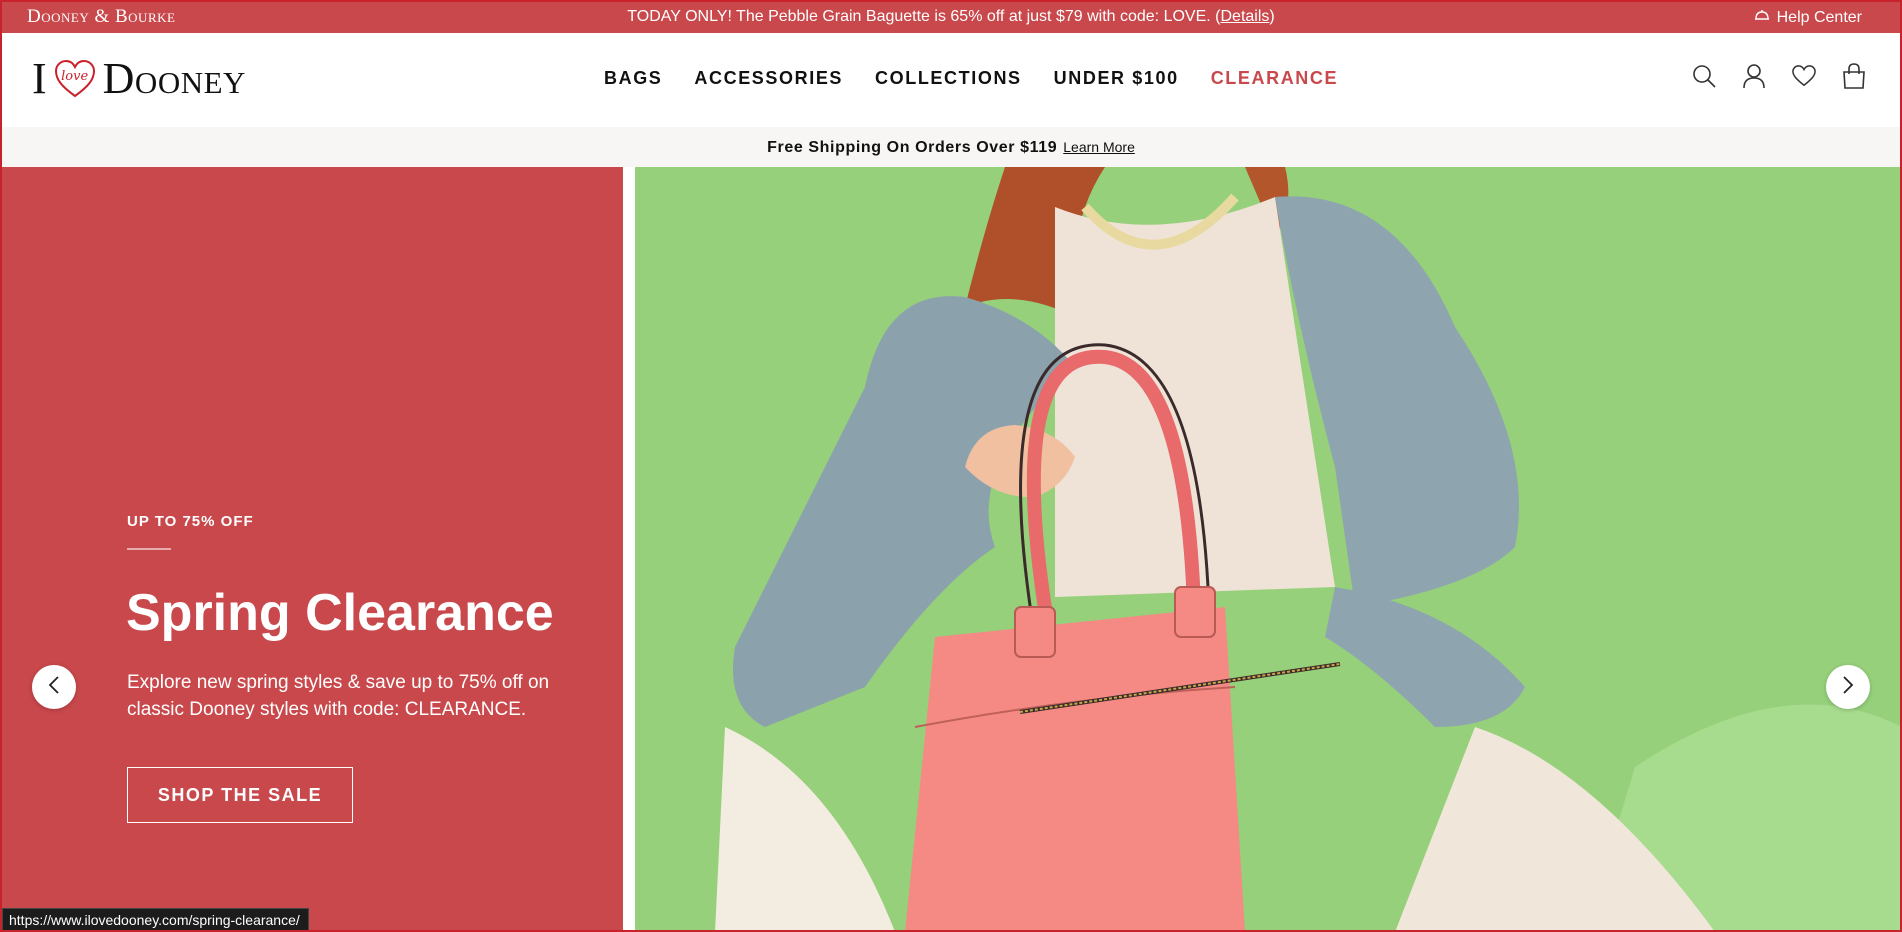  I want to click on promo-details-link: Details, so click(1244, 16).